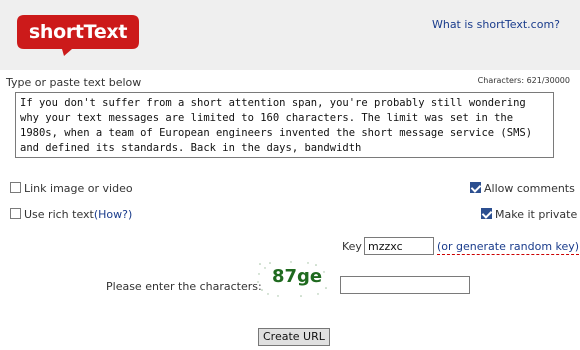 The height and width of the screenshot is (350, 580). I want to click on text-input-label: Type or paste text below, so click(74, 82).